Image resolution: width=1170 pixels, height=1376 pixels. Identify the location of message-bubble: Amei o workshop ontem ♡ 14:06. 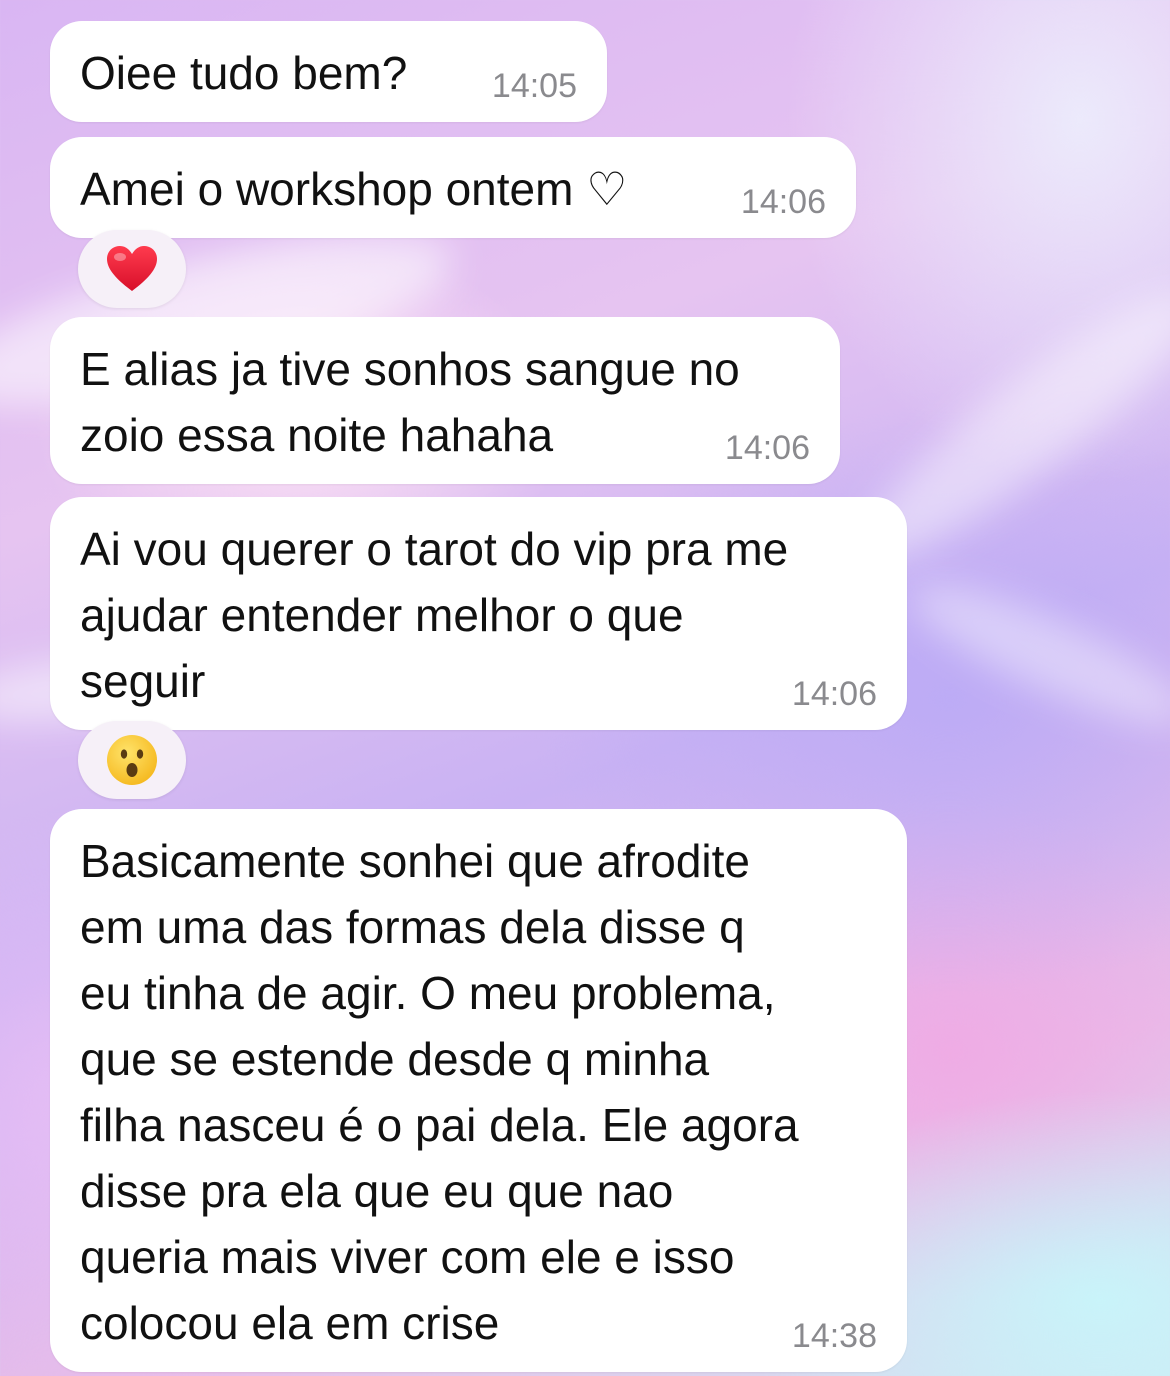
(453, 187).